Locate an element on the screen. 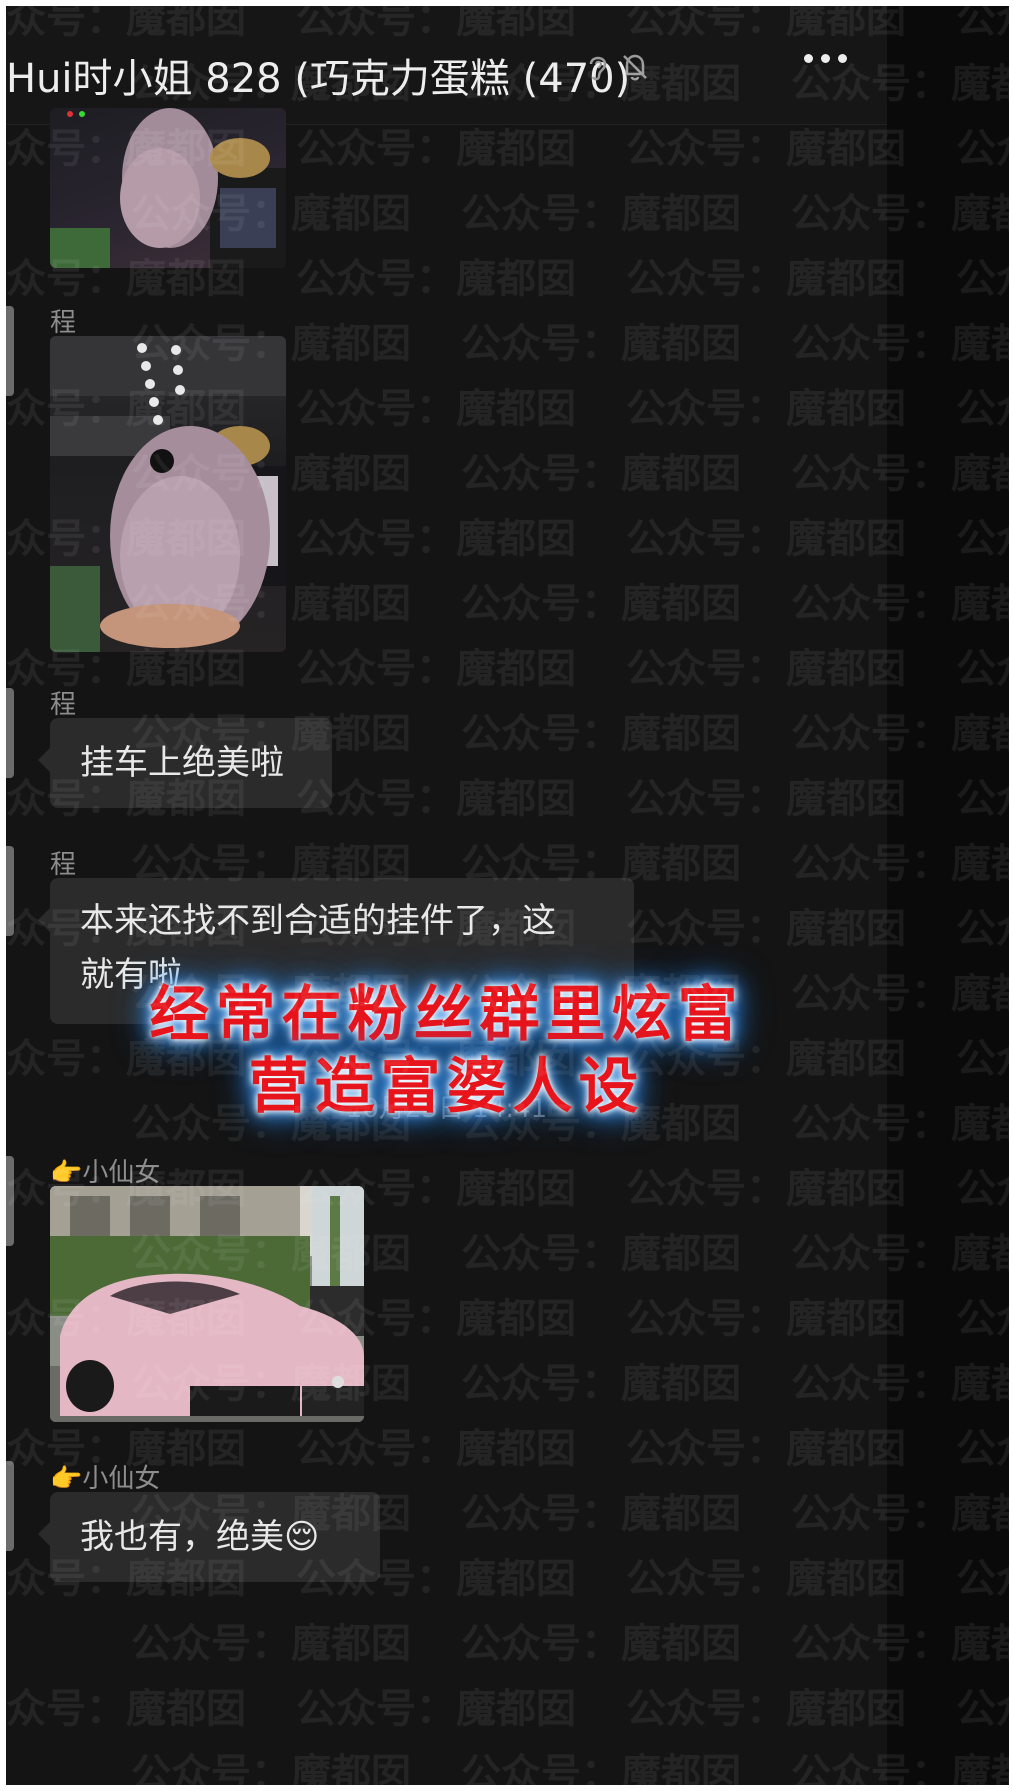 This screenshot has width=1013, height=1791. message-bubble: 我也有，绝美😌 is located at coordinates (209, 1537).